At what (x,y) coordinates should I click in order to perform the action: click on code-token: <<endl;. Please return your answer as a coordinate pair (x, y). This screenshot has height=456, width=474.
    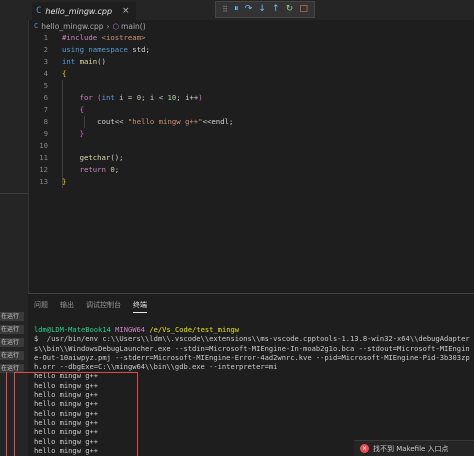
    Looking at the image, I should click on (218, 121).